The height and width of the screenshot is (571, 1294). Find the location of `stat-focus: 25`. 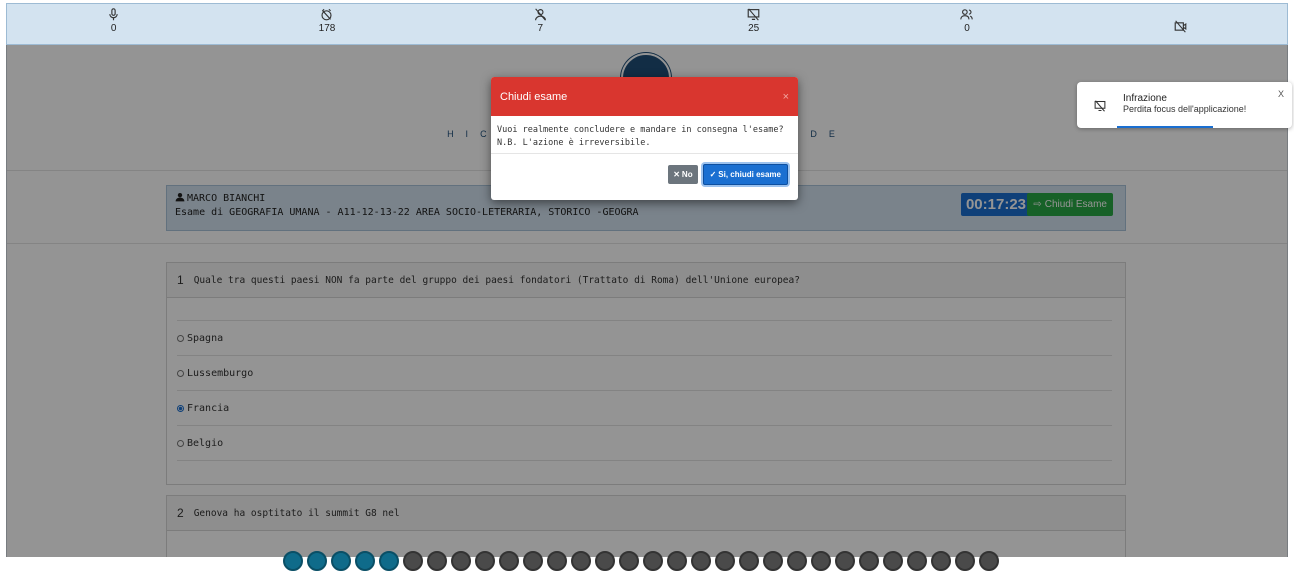

stat-focus: 25 is located at coordinates (753, 24).